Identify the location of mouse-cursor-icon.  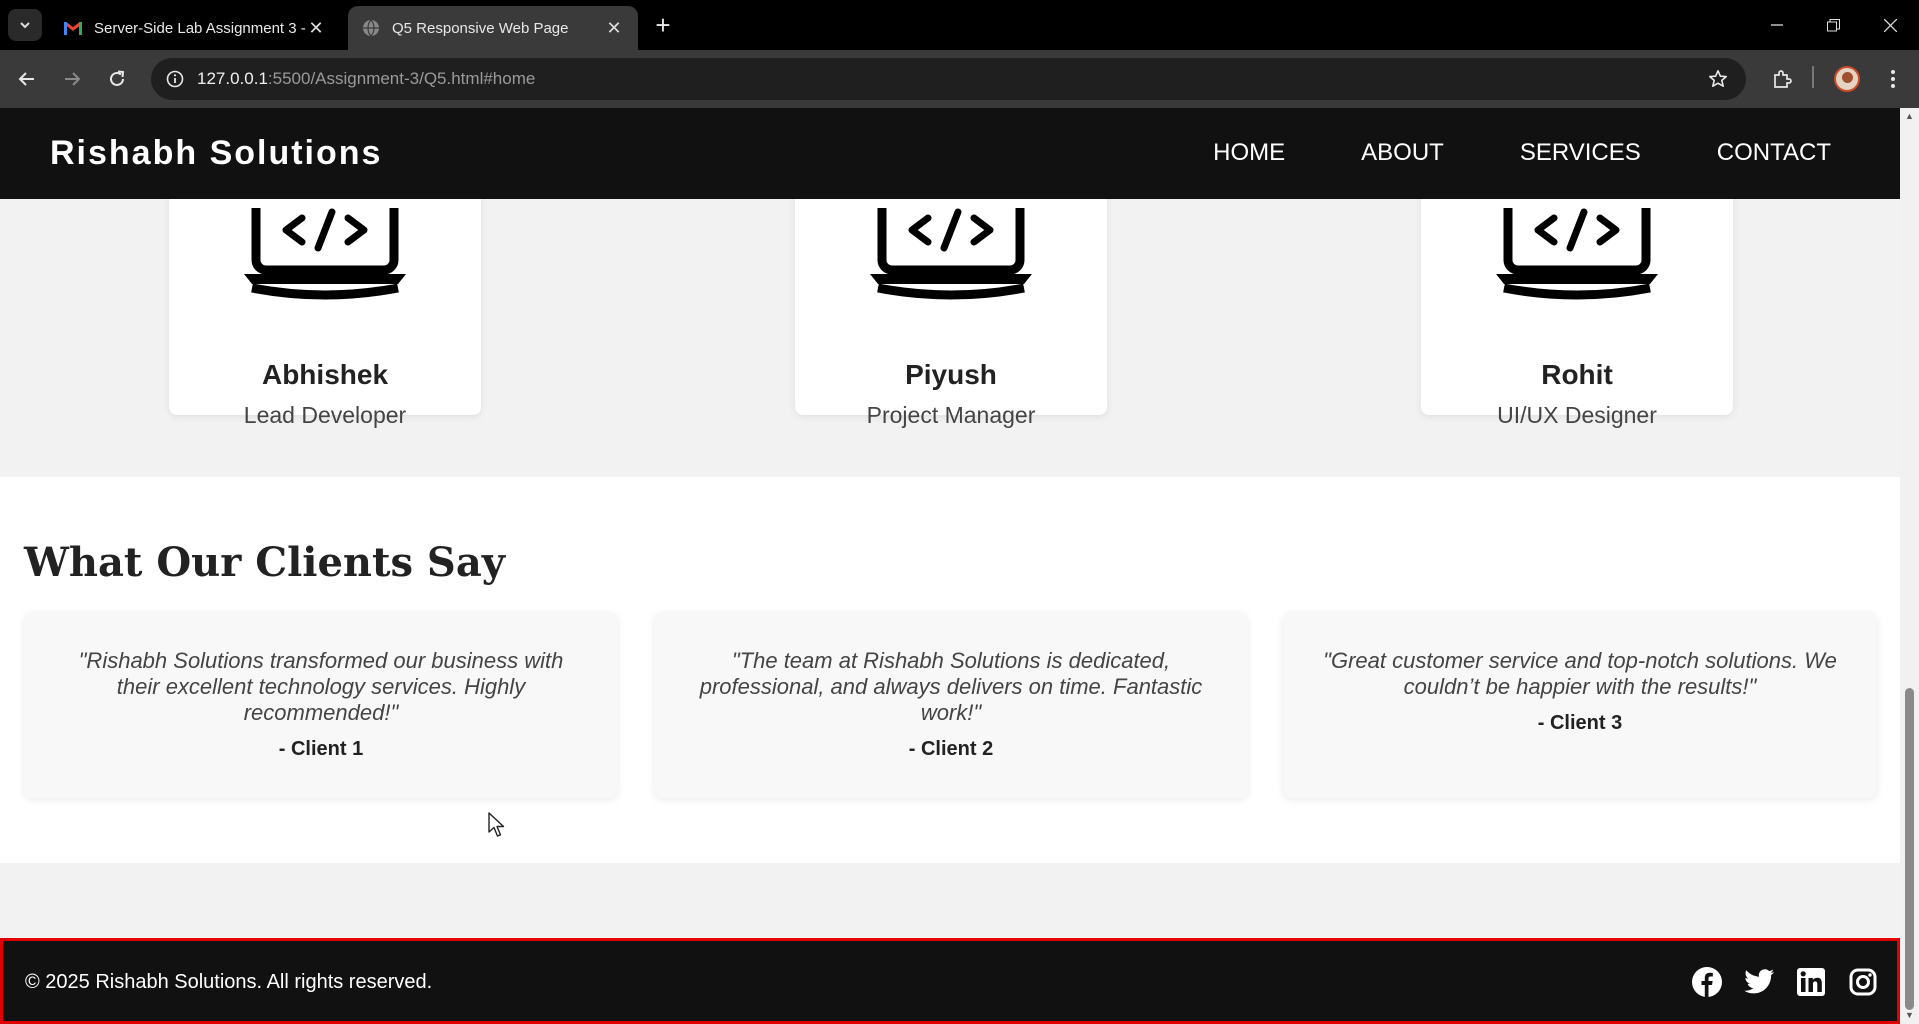
(496, 824).